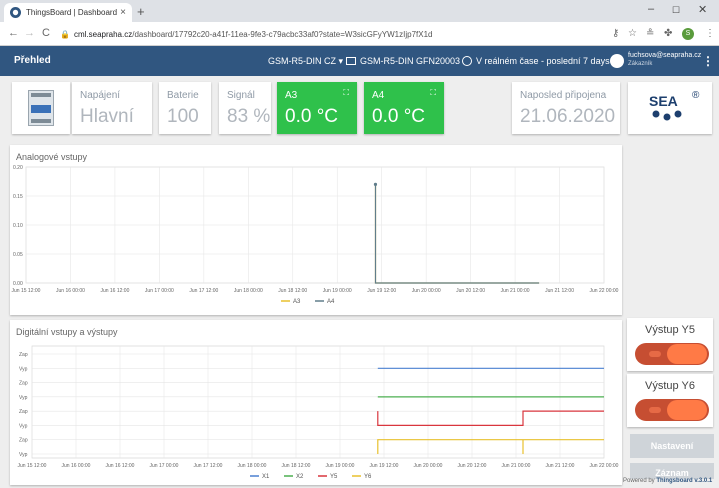 This screenshot has width=719, height=488. Describe the element at coordinates (107, 116) in the screenshot. I see `napajeni-value: Hlavní` at that location.